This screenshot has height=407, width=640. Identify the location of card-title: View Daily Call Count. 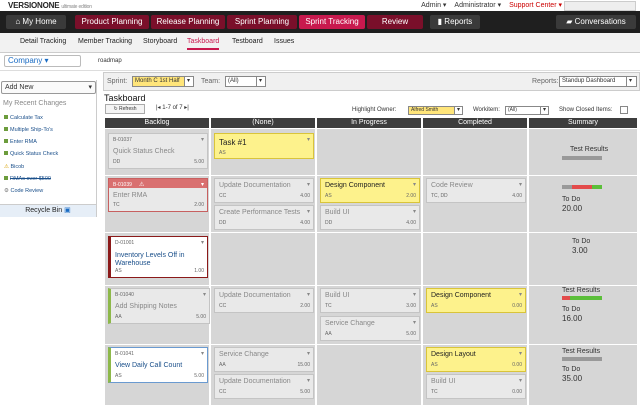
(148, 365).